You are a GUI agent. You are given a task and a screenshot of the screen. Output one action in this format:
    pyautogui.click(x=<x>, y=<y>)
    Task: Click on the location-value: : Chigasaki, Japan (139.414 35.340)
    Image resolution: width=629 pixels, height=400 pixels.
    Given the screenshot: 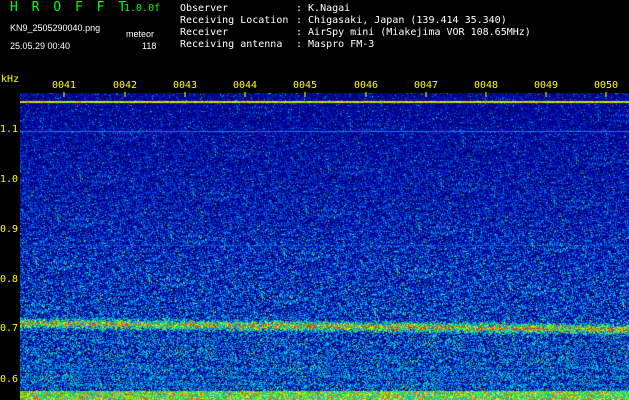 What is the action you would take?
    pyautogui.click(x=401, y=20)
    